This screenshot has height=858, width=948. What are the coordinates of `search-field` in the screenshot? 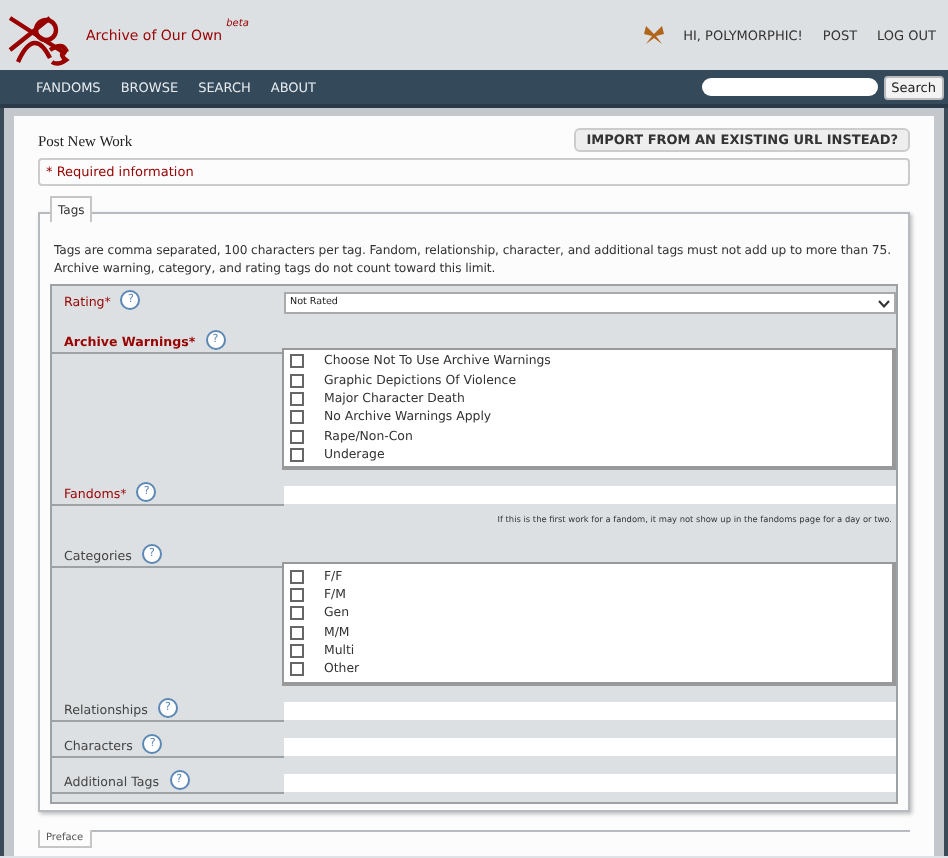 It's located at (789, 87).